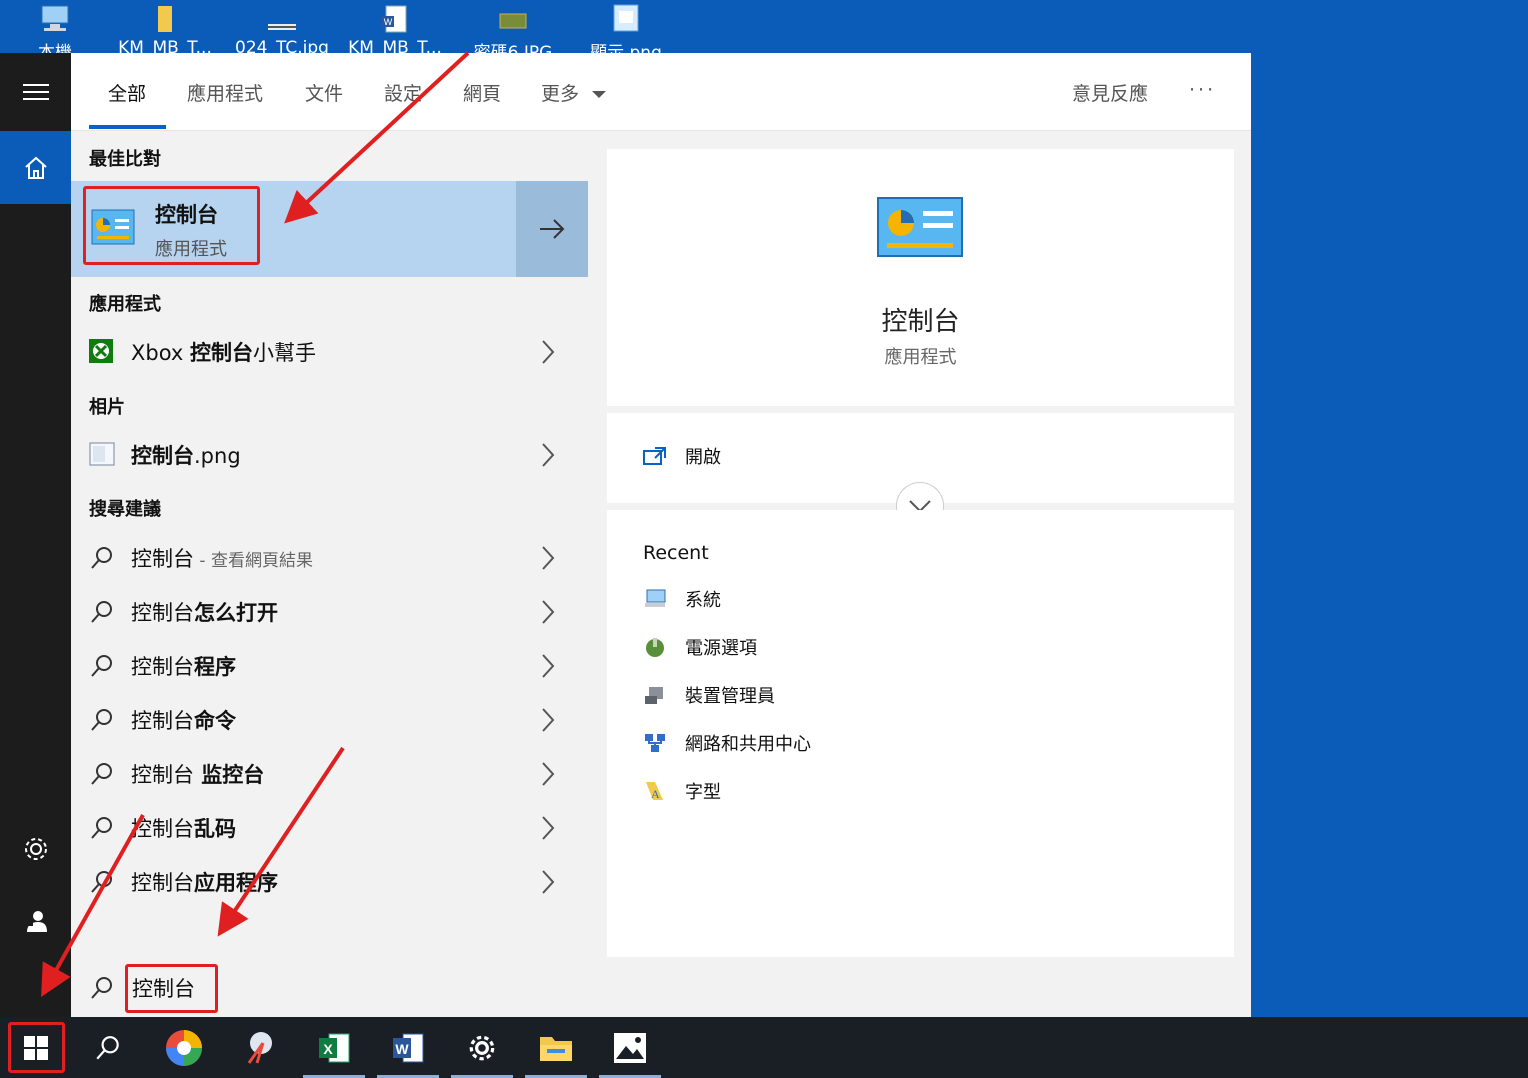 The height and width of the screenshot is (1078, 1528). I want to click on arrow-right-icon, so click(552, 229).